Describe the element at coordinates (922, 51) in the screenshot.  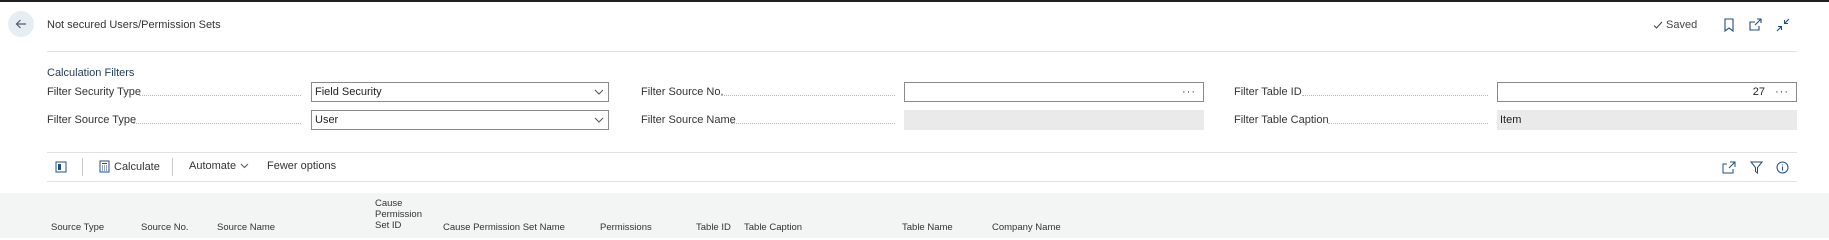
I see `header-divider` at that location.